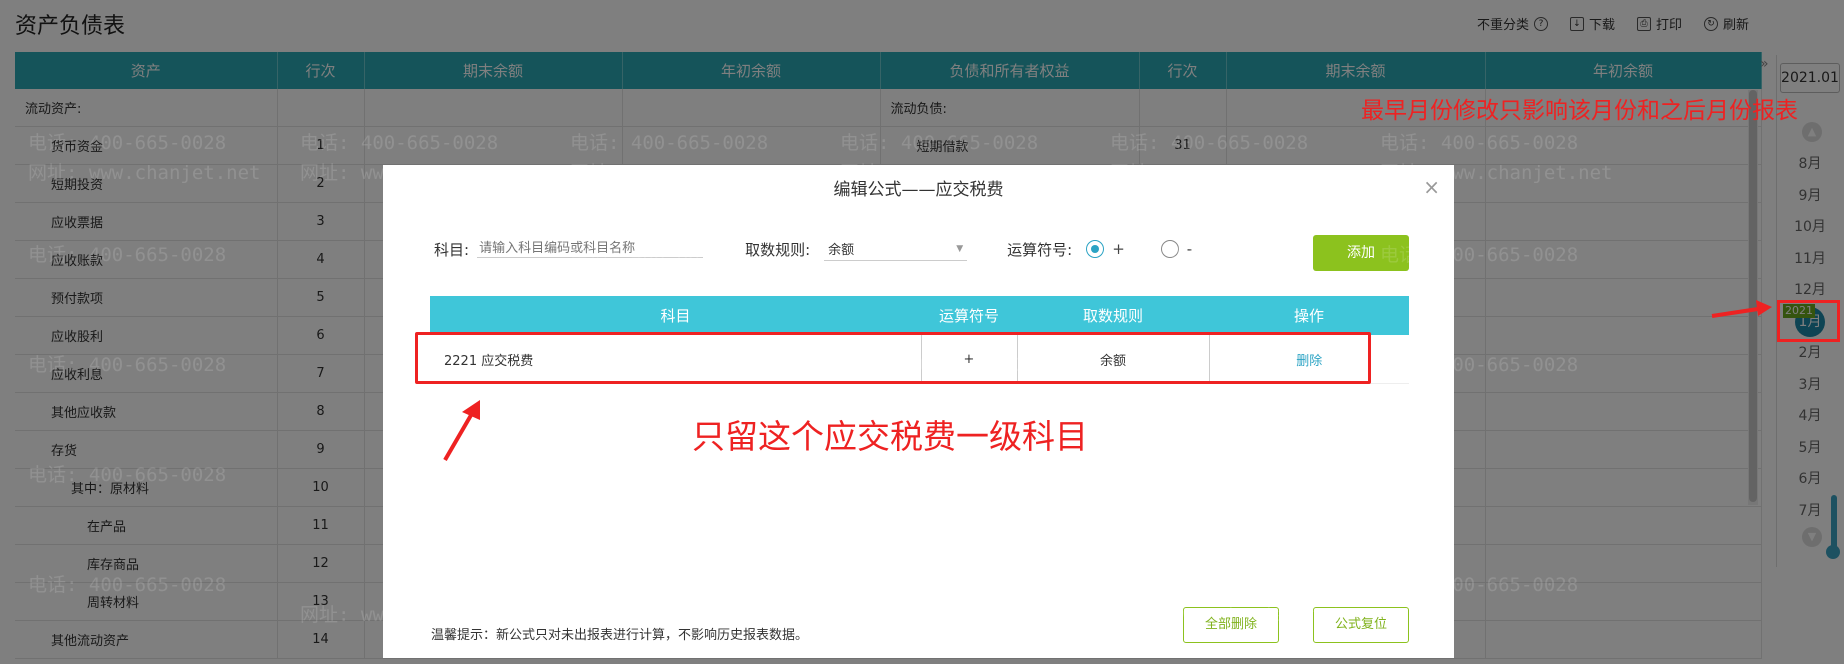  What do you see at coordinates (461, 431) in the screenshot?
I see `annotation-arrow-row-icon` at bounding box center [461, 431].